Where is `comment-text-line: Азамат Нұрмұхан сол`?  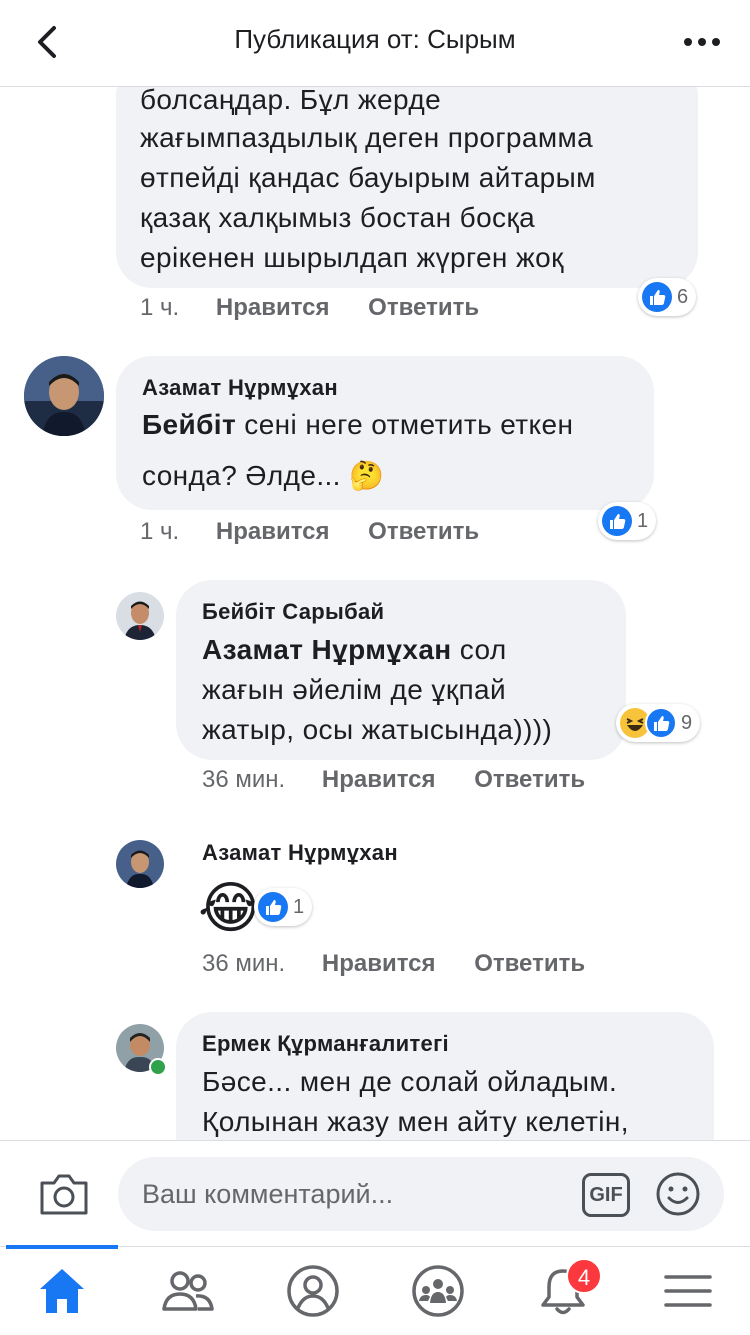
comment-text-line: Азамат Нұрмұхан сол is located at coordinates (354, 650).